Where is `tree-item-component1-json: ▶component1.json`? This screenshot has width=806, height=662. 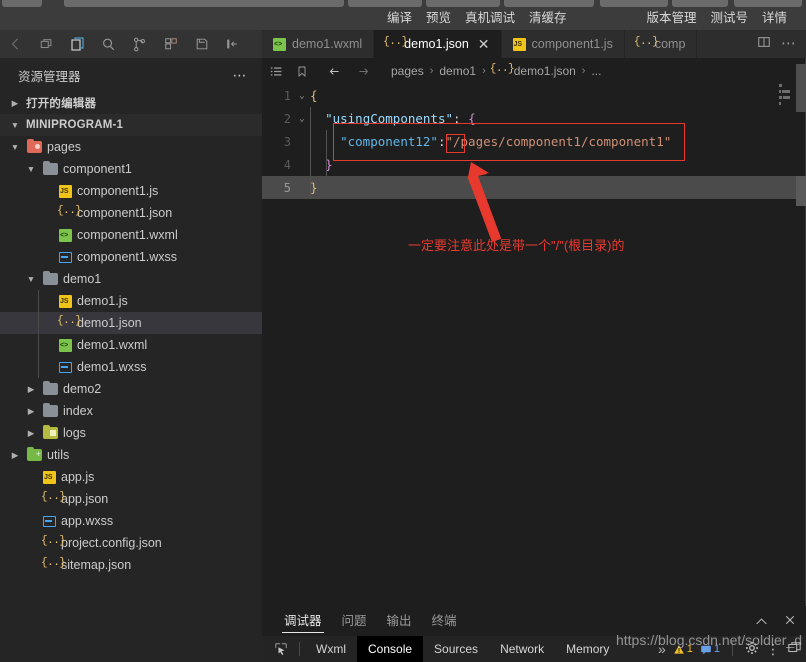 tree-item-component1-json: ▶component1.json is located at coordinates (131, 213).